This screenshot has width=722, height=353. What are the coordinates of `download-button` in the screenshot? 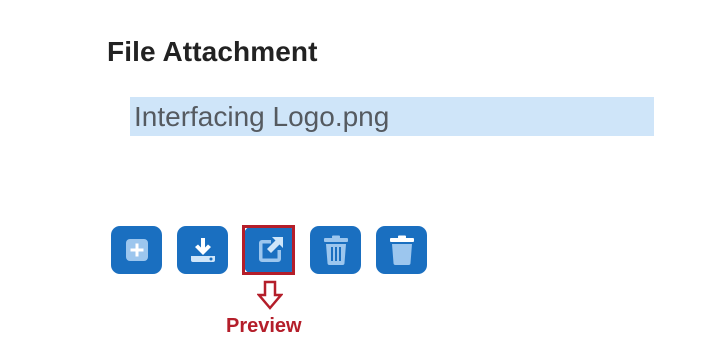 It's located at (202, 250).